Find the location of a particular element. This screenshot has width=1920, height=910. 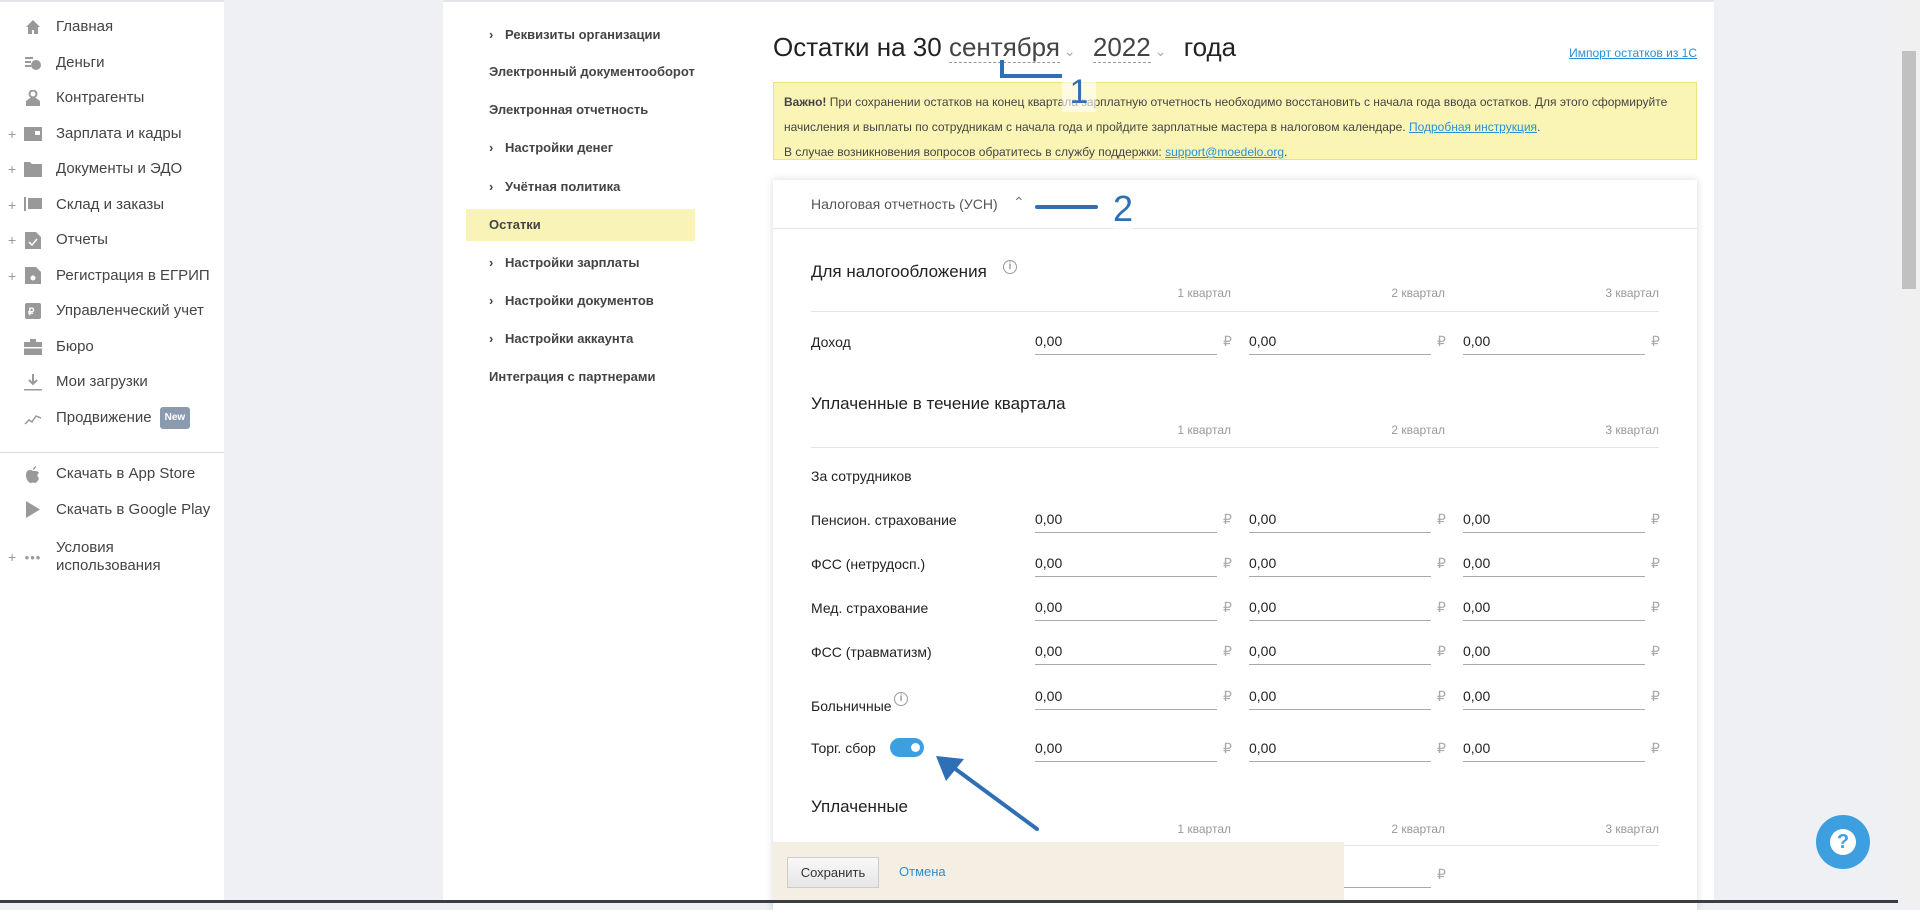

sidebar-item-promotion: Продвижение New is located at coordinates (112, 418).